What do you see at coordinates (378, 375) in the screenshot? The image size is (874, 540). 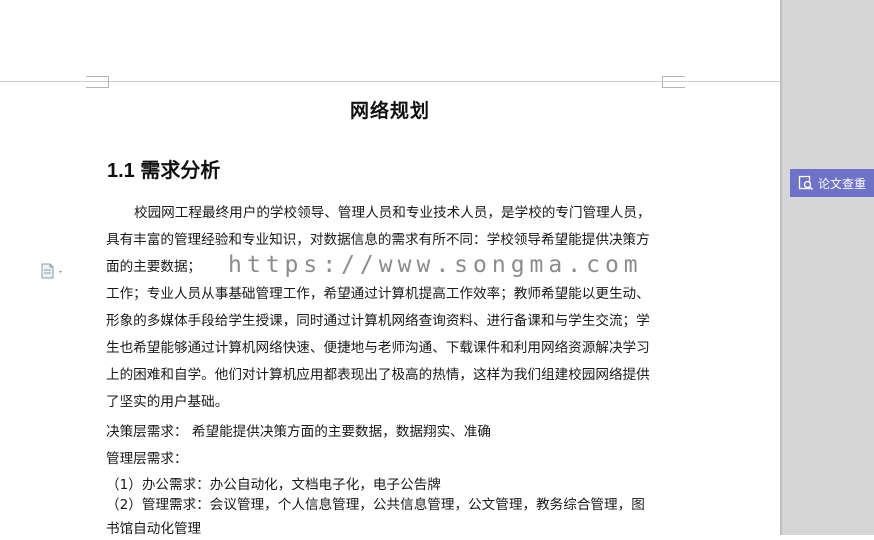 I see `paragraph-line: 上的困难和自学。他们对计算机应用都表现出了极高的热情，这样为我们组建校园网络提供` at bounding box center [378, 375].